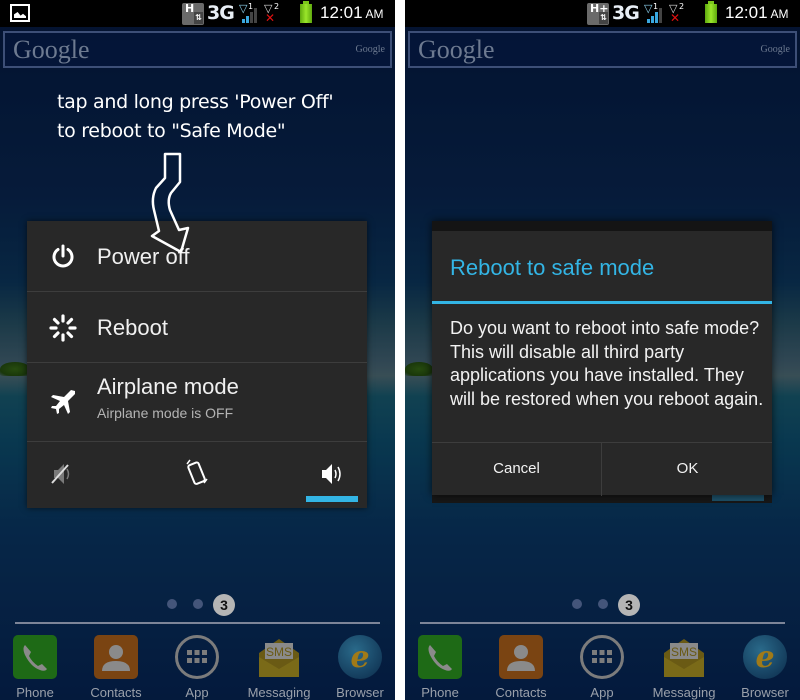  Describe the element at coordinates (165, 413) in the screenshot. I see `airplane-mode-status: Airplane mode is OFF` at that location.